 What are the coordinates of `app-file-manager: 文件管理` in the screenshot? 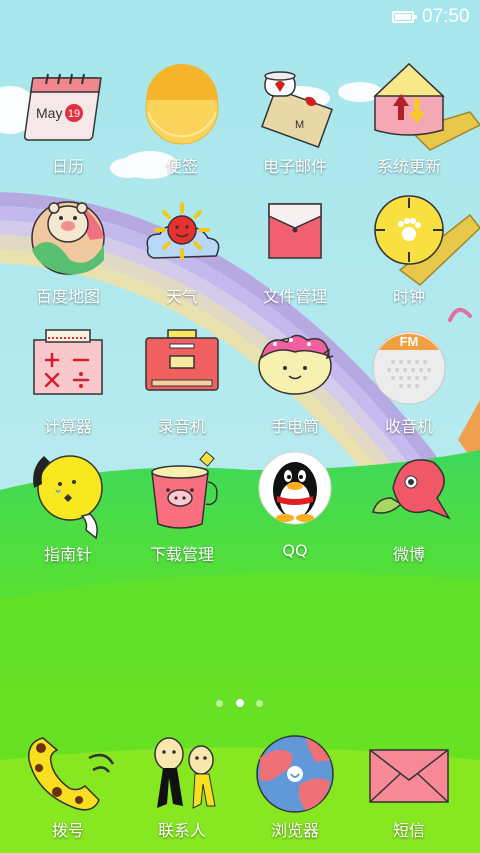 It's located at (295, 259).